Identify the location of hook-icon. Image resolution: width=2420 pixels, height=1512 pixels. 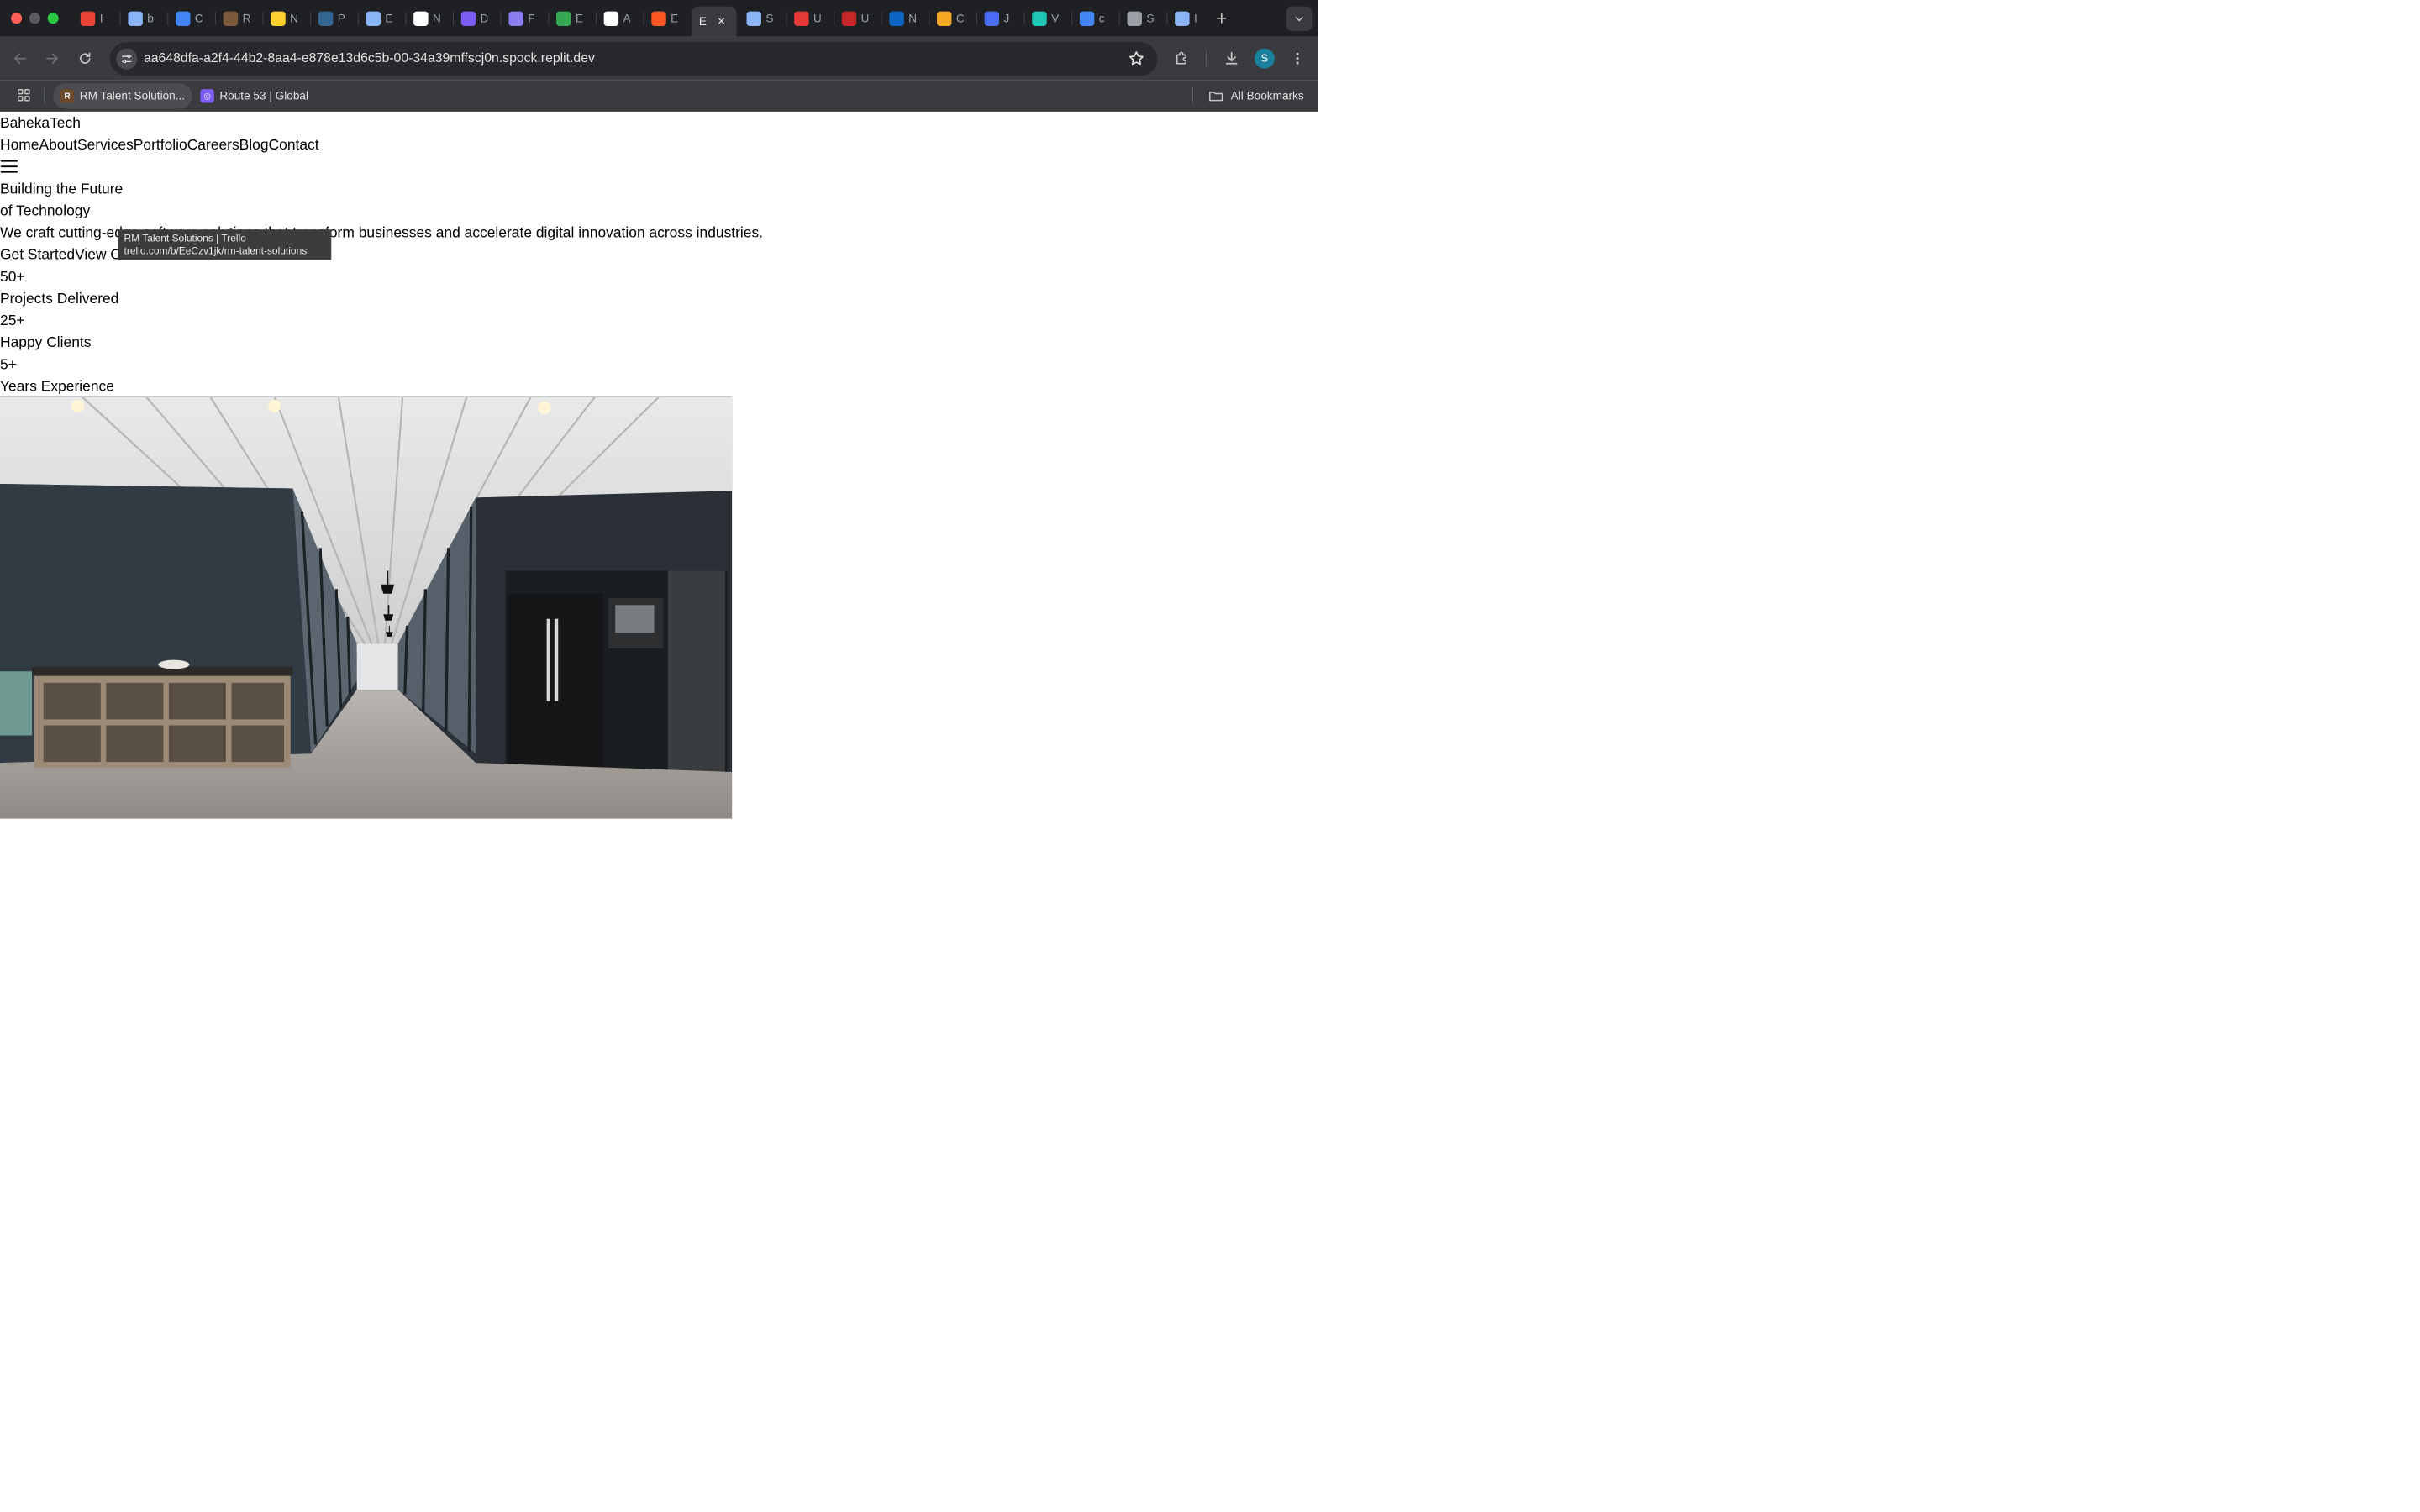
(421, 19).